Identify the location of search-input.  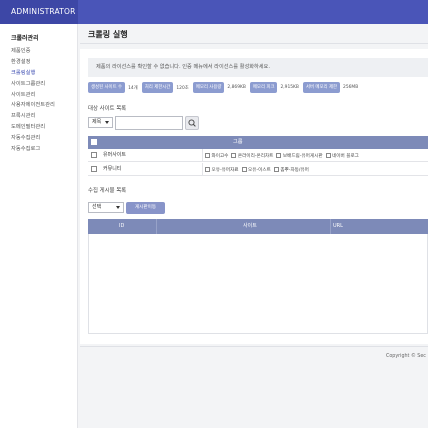
(149, 123).